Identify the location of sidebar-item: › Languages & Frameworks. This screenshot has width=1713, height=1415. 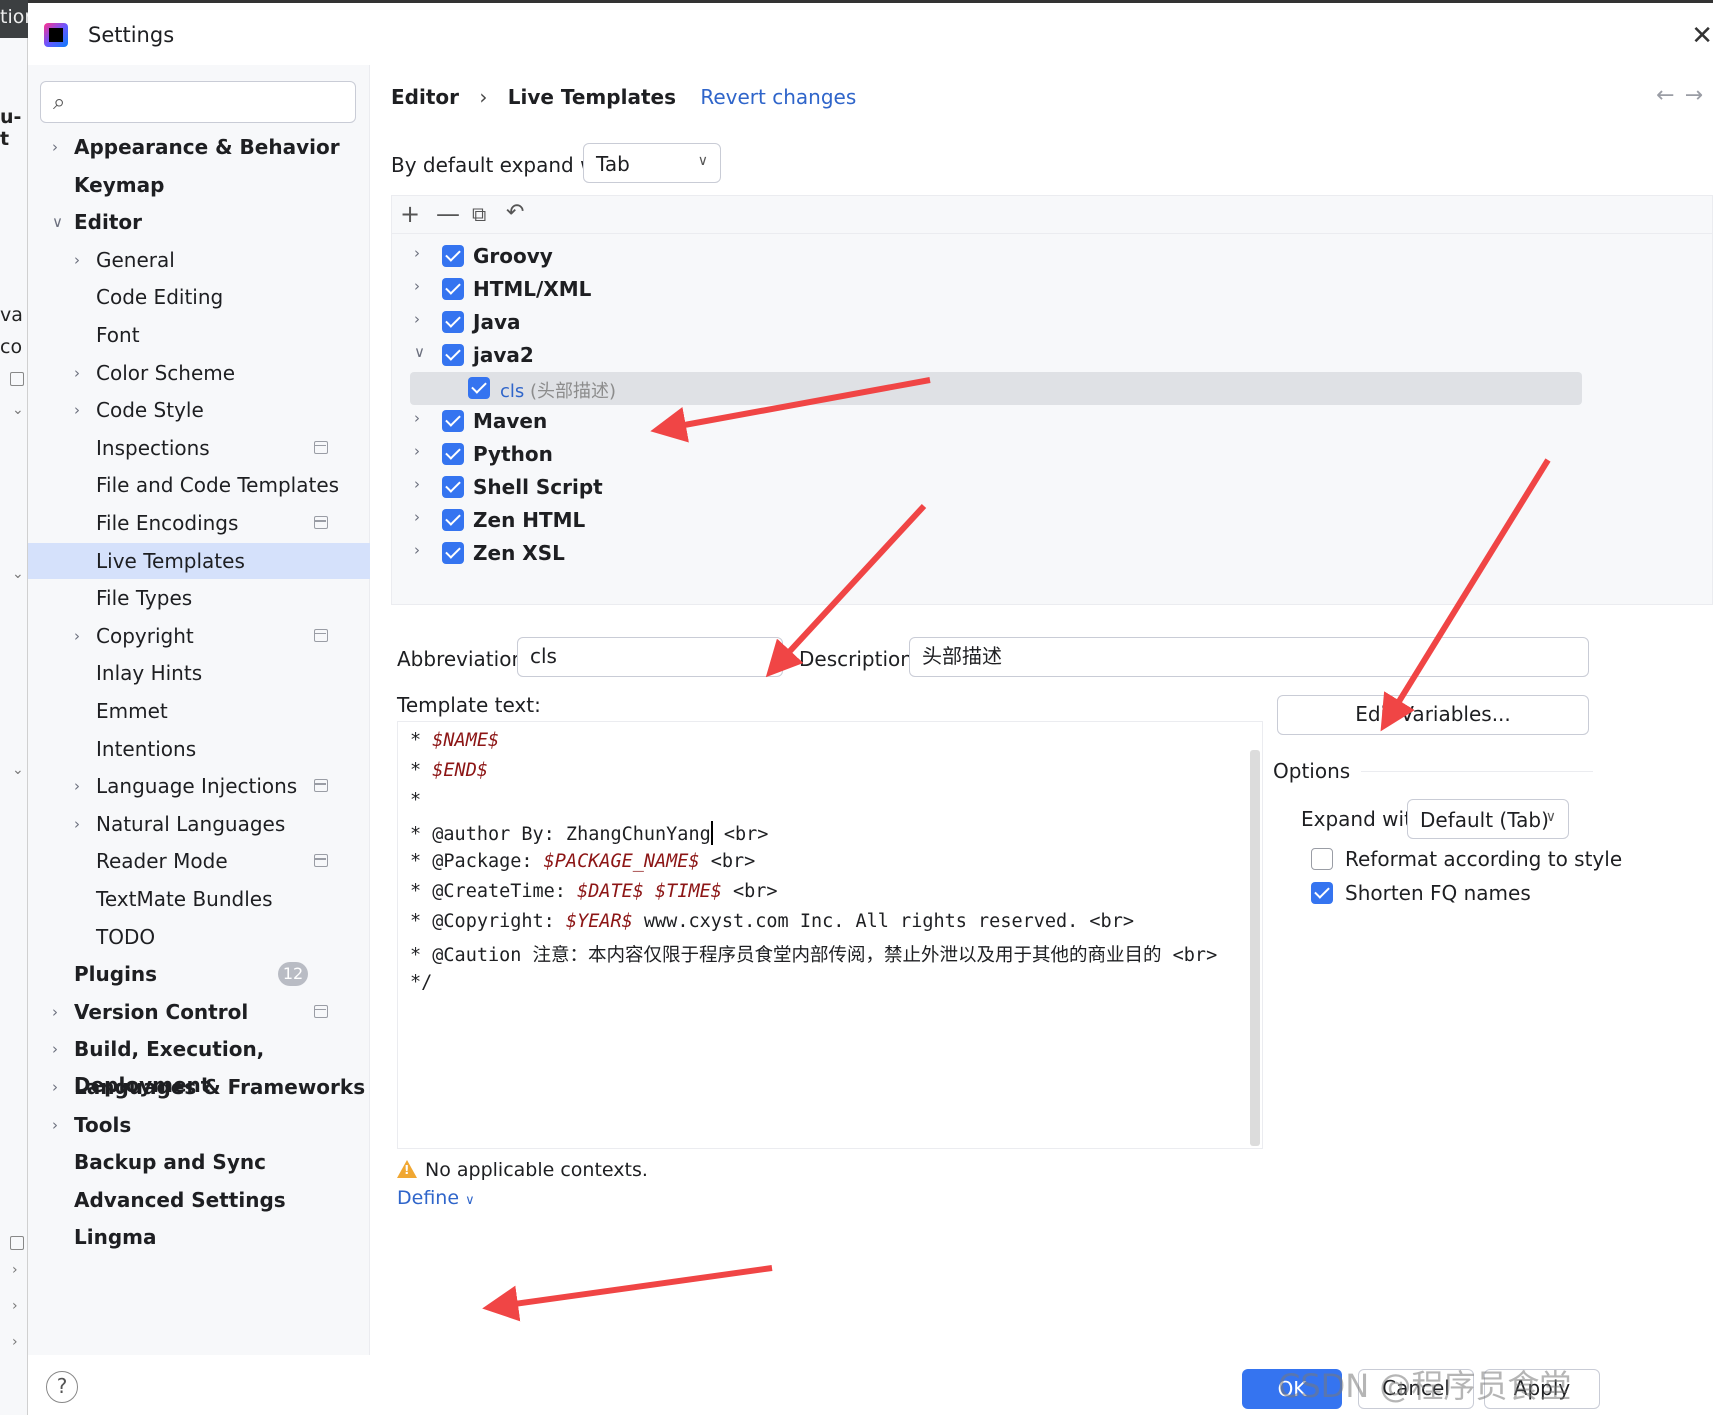
(199, 1087).